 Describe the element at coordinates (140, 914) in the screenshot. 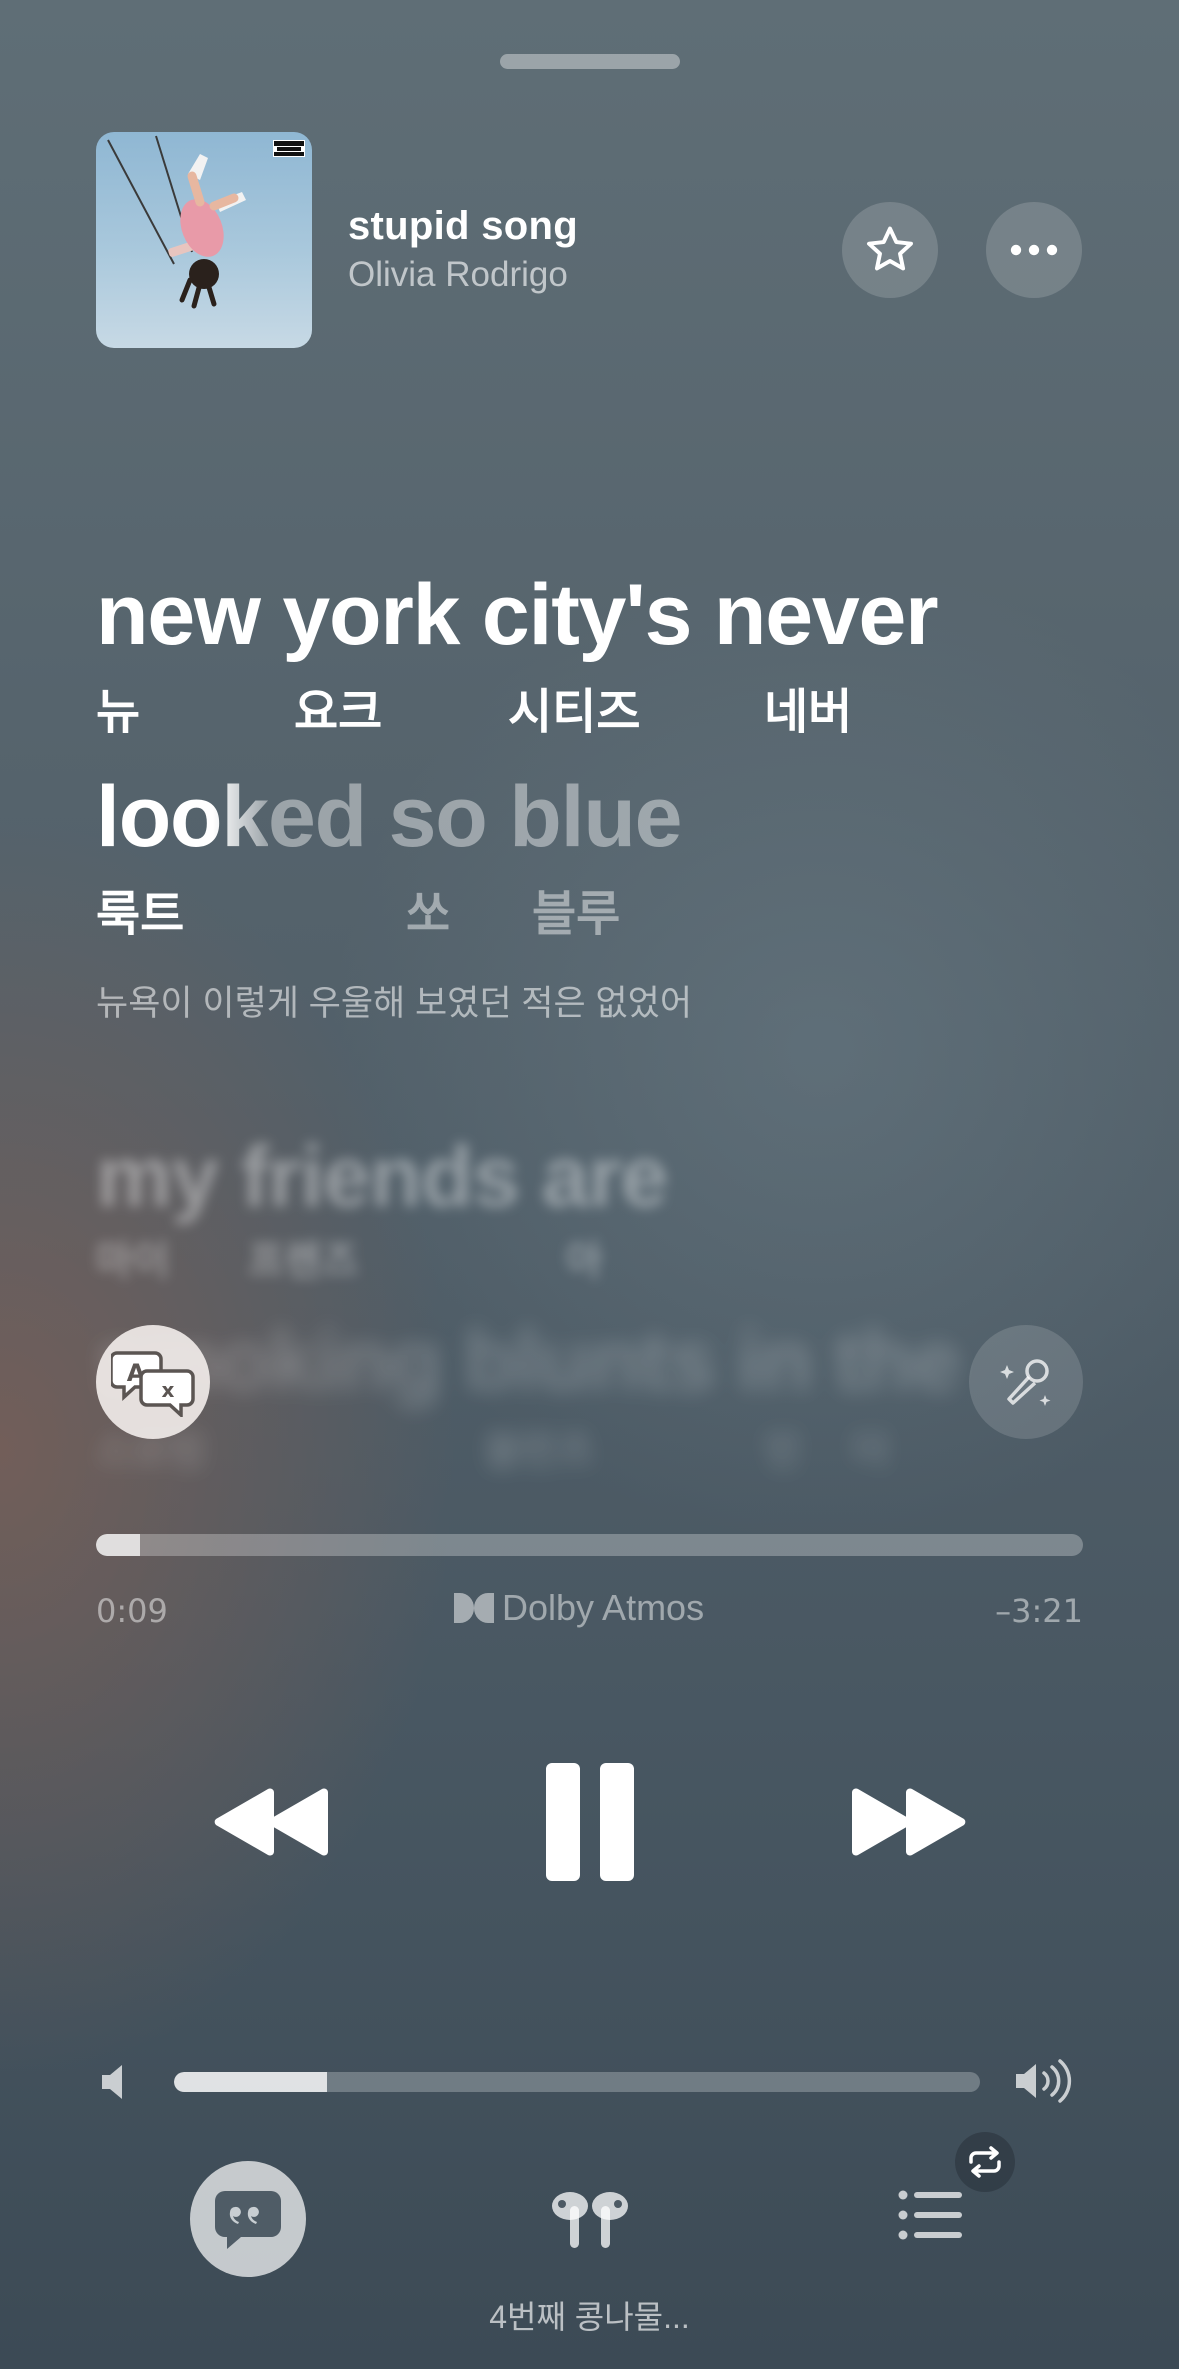

I see `romanization-word: 룩트` at that location.